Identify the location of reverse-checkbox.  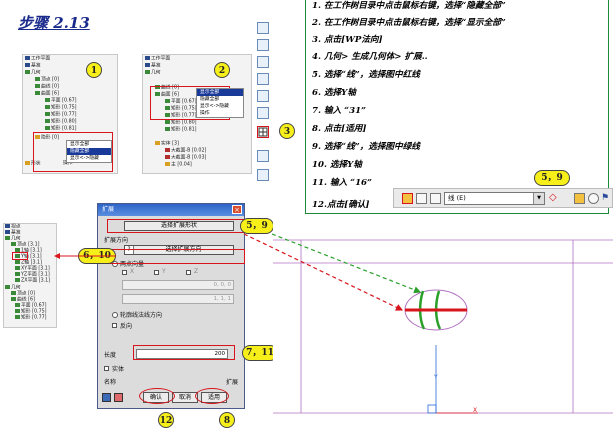
(114, 325).